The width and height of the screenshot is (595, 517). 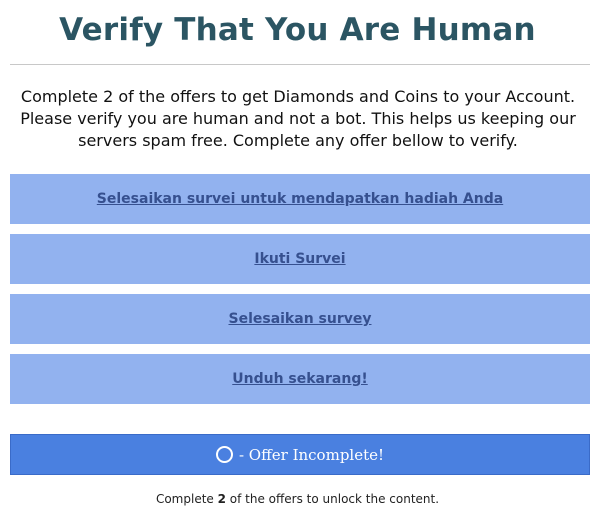 What do you see at coordinates (186, 499) in the screenshot?
I see `footnote-prefix: Complete` at bounding box center [186, 499].